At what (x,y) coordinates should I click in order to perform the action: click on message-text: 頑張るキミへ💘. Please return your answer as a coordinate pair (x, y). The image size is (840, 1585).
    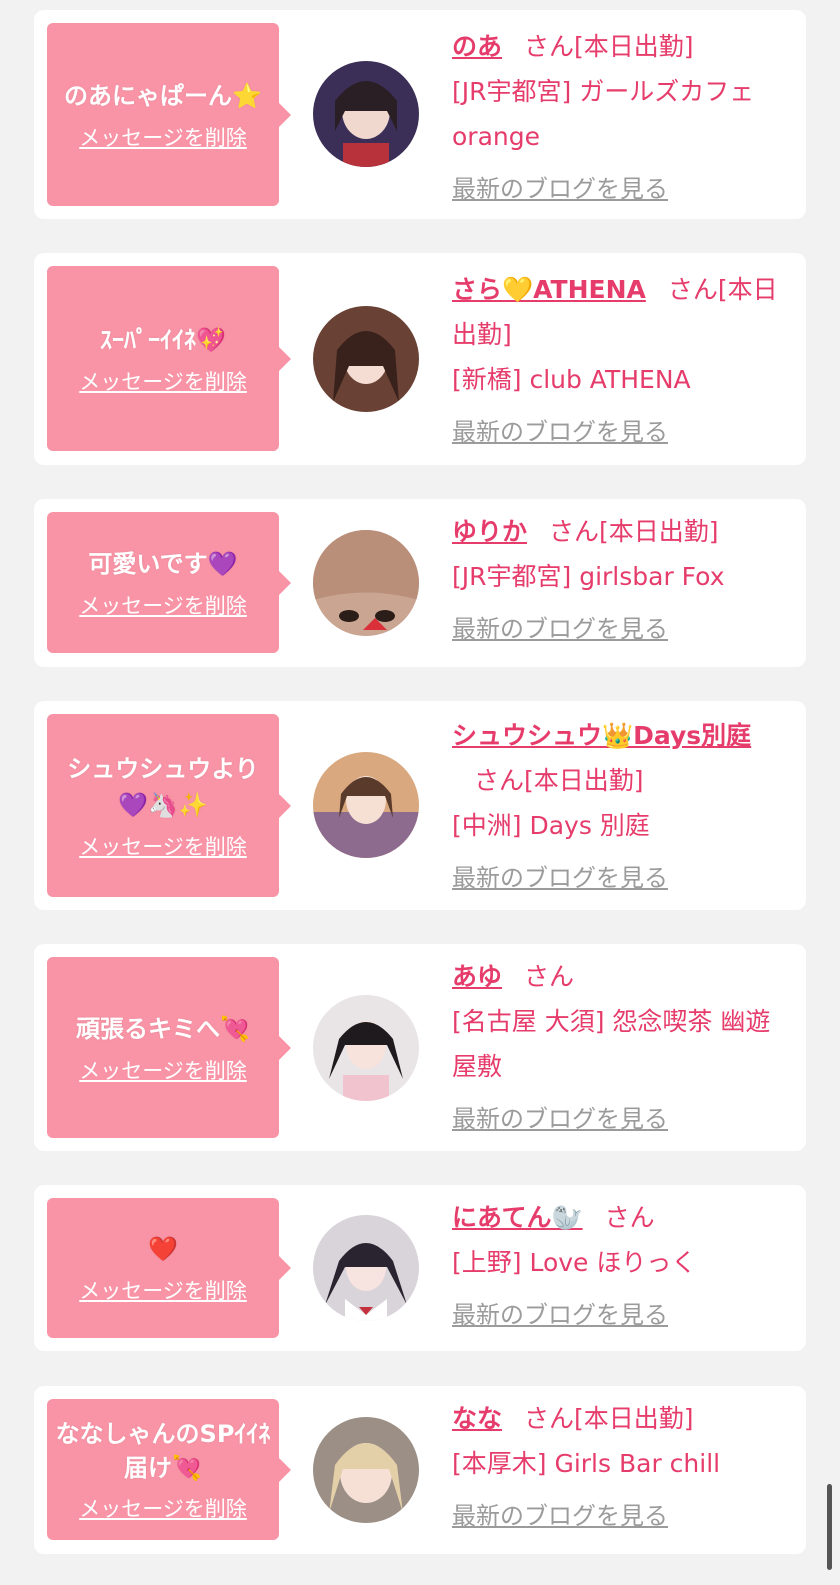
    Looking at the image, I should click on (163, 1028).